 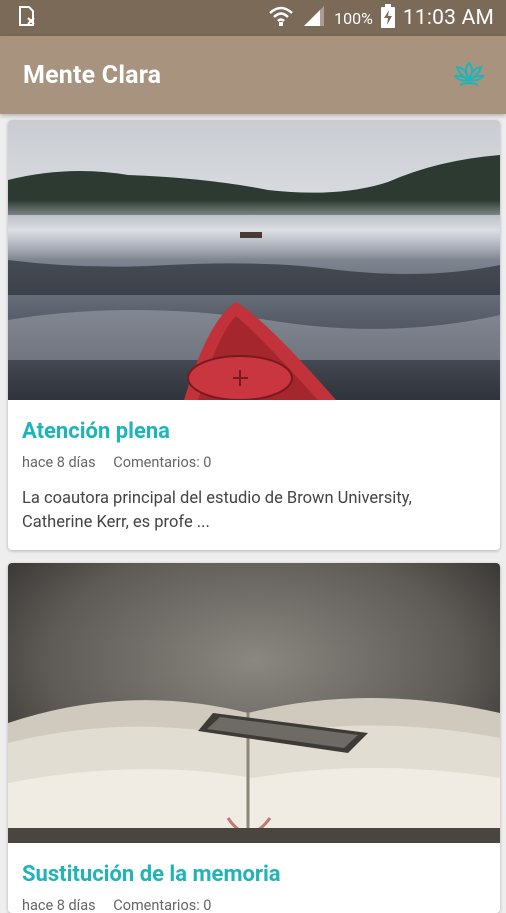 I want to click on battery-charging-icon, so click(x=387, y=18).